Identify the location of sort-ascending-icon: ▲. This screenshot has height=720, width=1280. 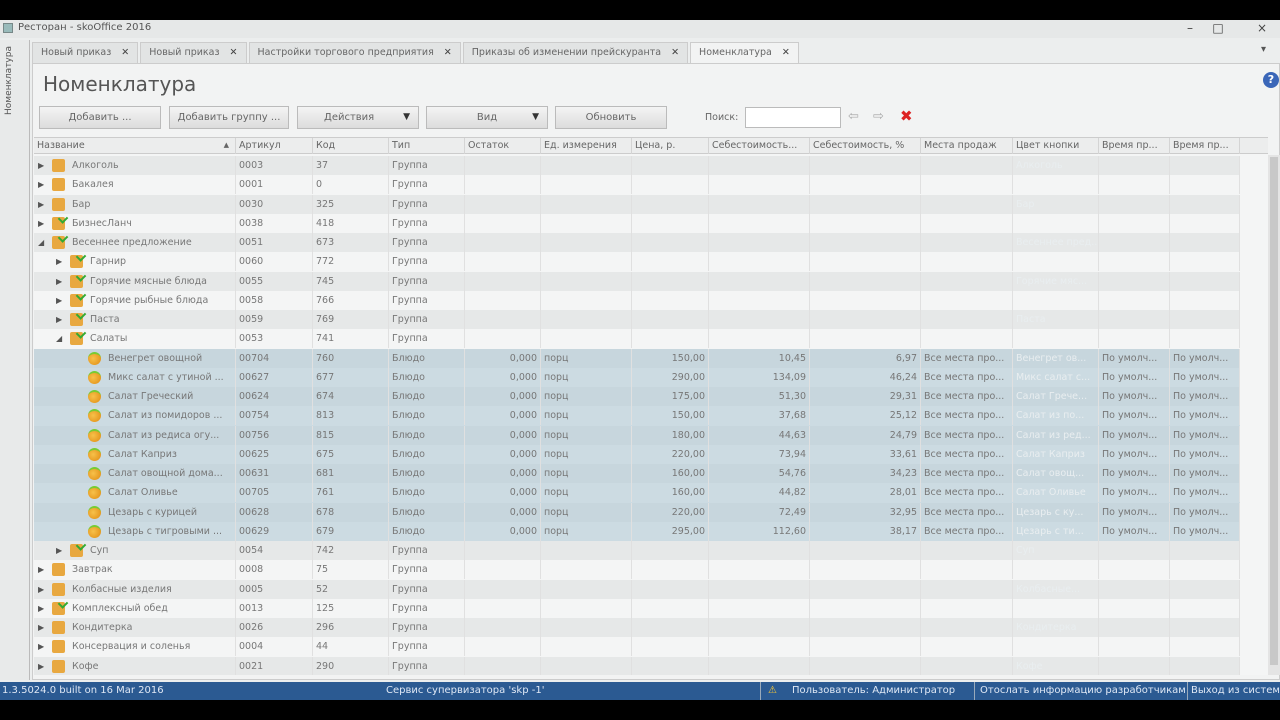
(226, 145).